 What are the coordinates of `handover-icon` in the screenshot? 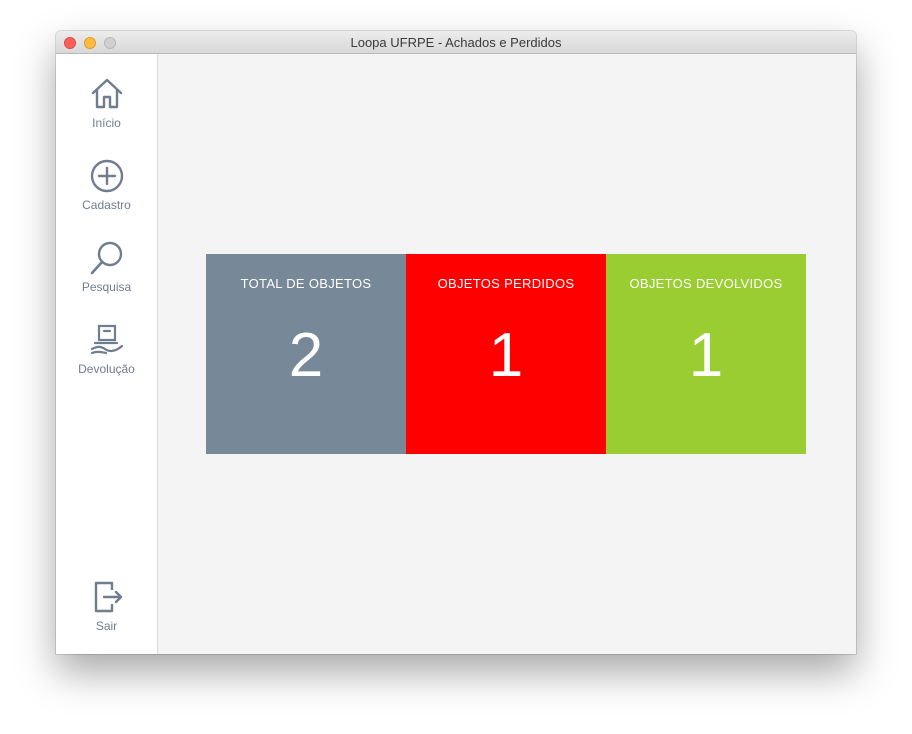 It's located at (106, 339).